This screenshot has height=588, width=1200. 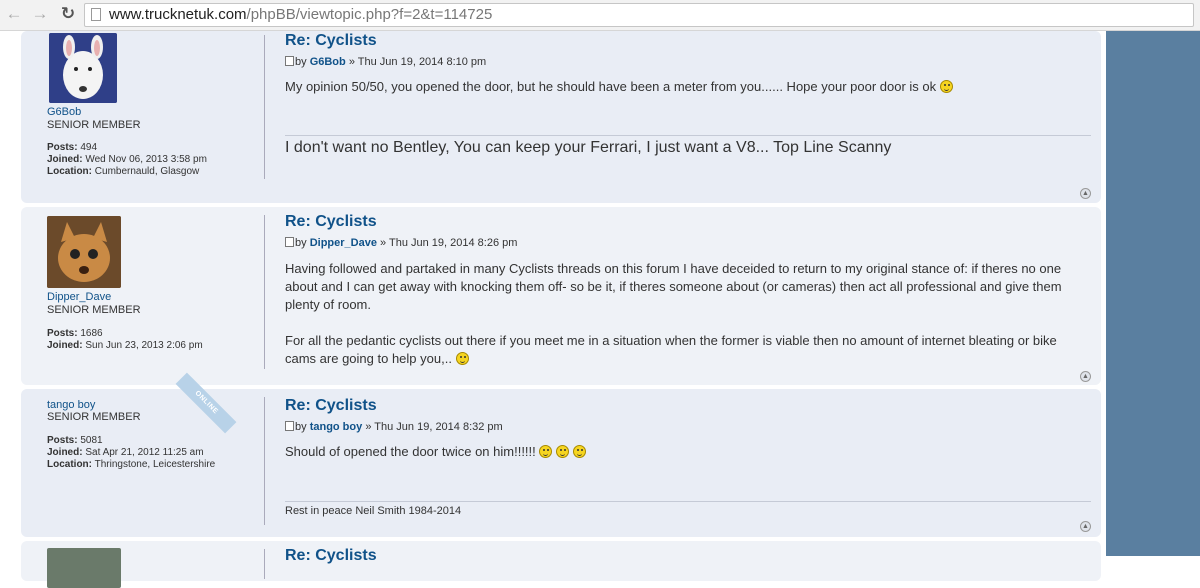 What do you see at coordinates (96, 14) in the screenshot?
I see `page-icon` at bounding box center [96, 14].